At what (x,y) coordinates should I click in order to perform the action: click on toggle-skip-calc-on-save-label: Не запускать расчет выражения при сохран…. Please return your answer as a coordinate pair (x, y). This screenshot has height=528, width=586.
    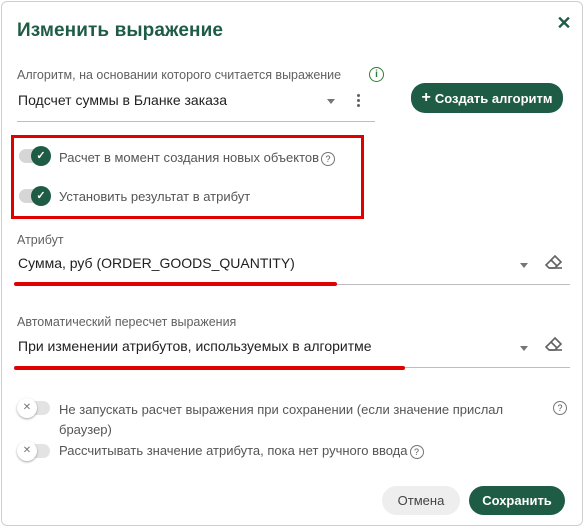
    Looking at the image, I should click on (281, 419).